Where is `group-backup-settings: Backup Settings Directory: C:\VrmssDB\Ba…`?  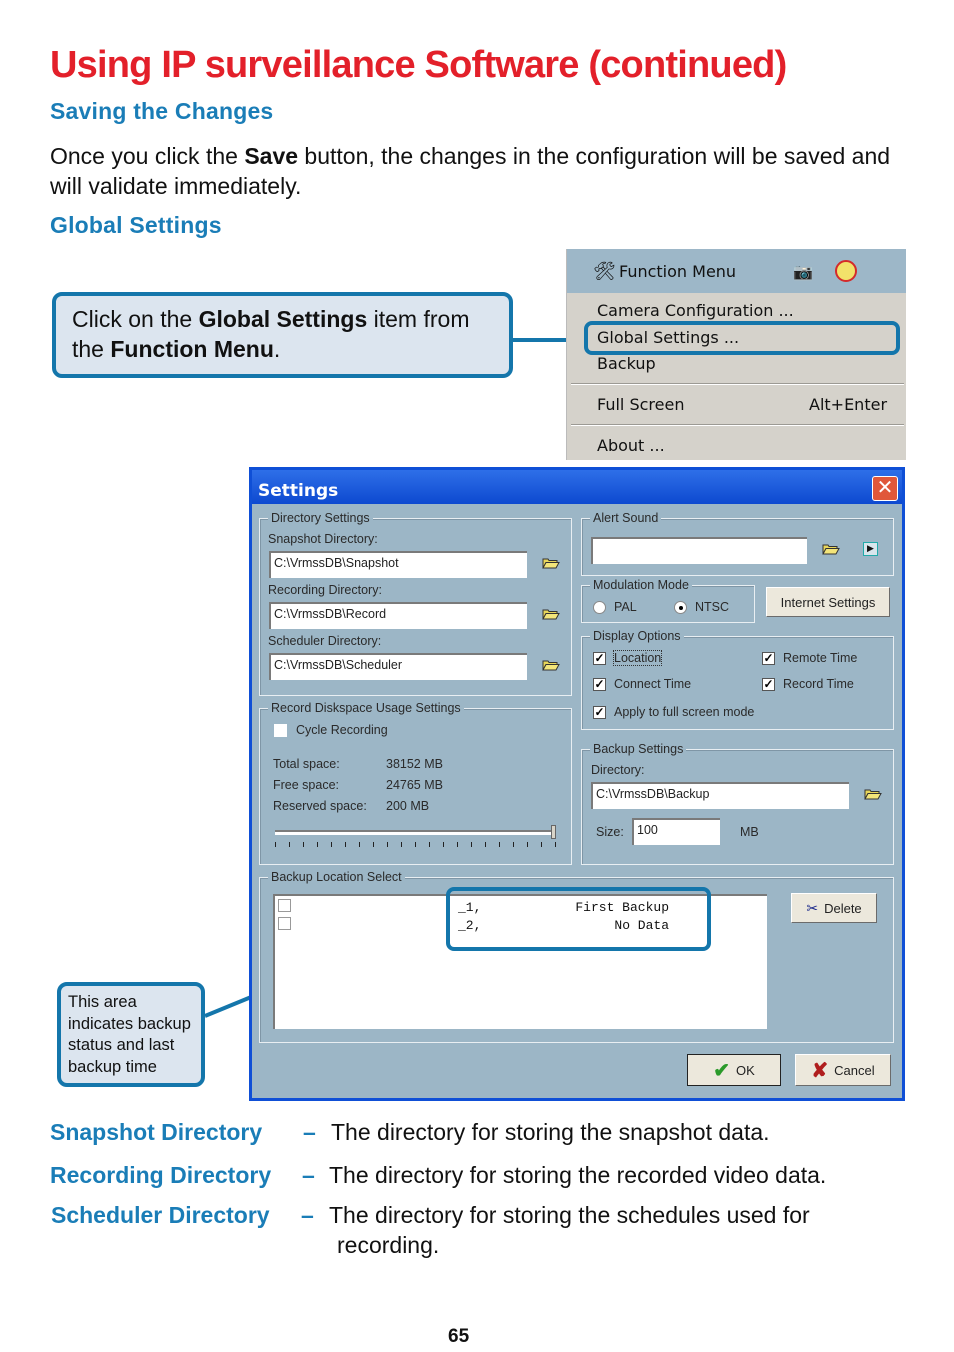
group-backup-settings: Backup Settings Directory: C:\VrmssDB\Ba… is located at coordinates (737, 803).